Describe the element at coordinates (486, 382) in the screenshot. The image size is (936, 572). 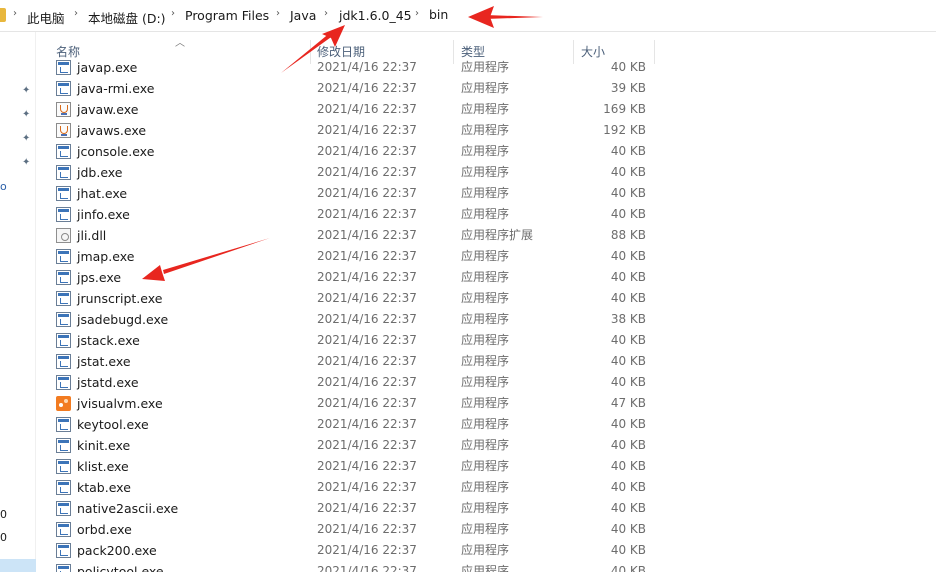
I see `file-row: jstatd.exe 2021/4/16 22:37 应用程序 40 KB` at that location.